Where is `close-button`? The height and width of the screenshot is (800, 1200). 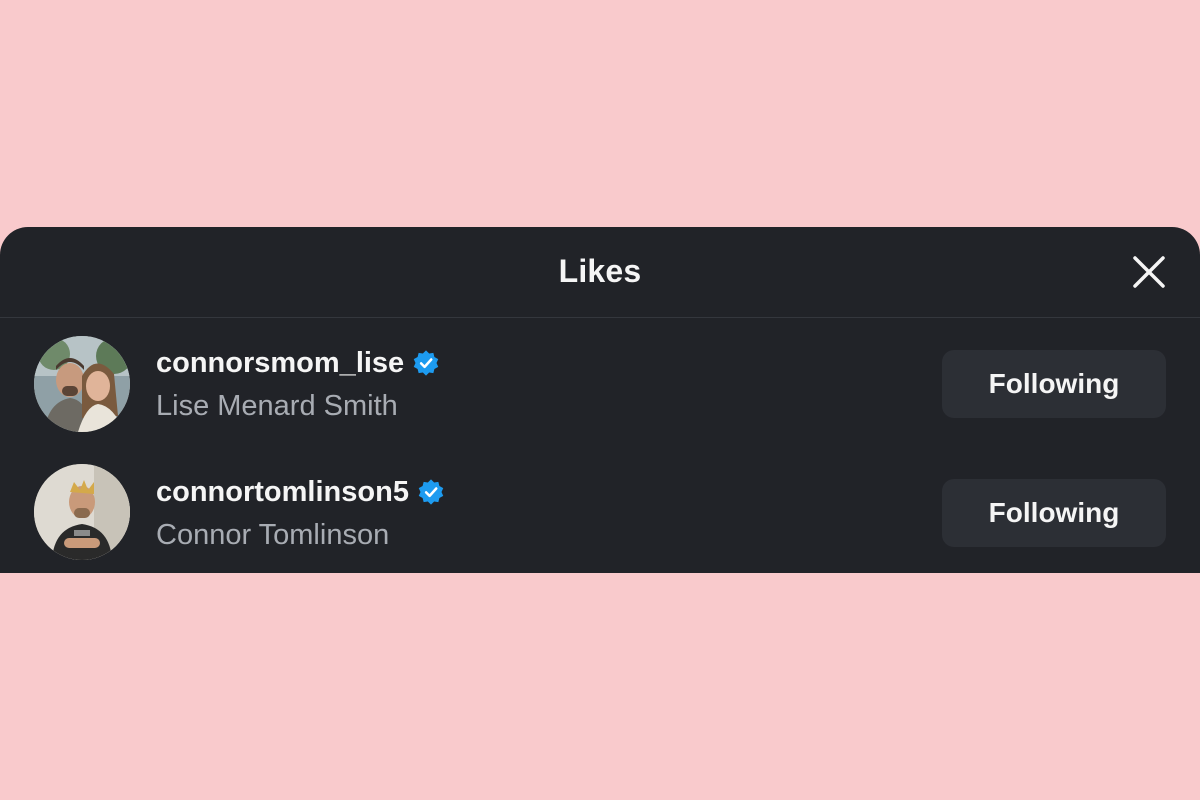
close-button is located at coordinates (1149, 272).